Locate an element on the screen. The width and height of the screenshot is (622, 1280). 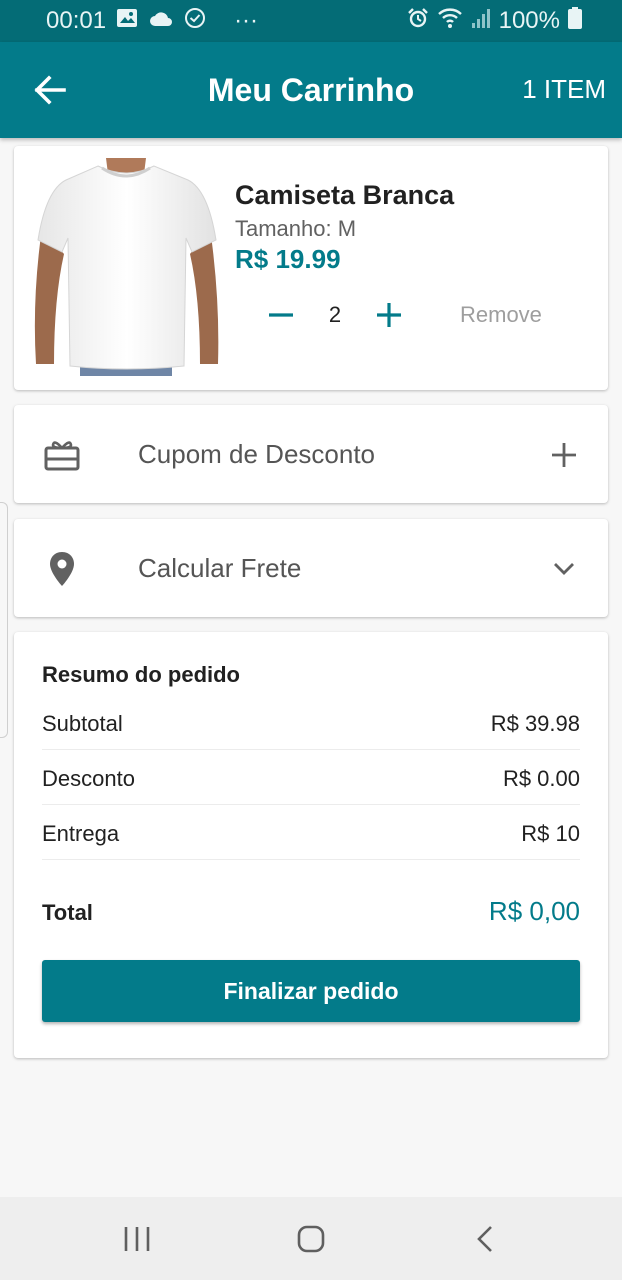
arrow-left-icon is located at coordinates (50, 90).